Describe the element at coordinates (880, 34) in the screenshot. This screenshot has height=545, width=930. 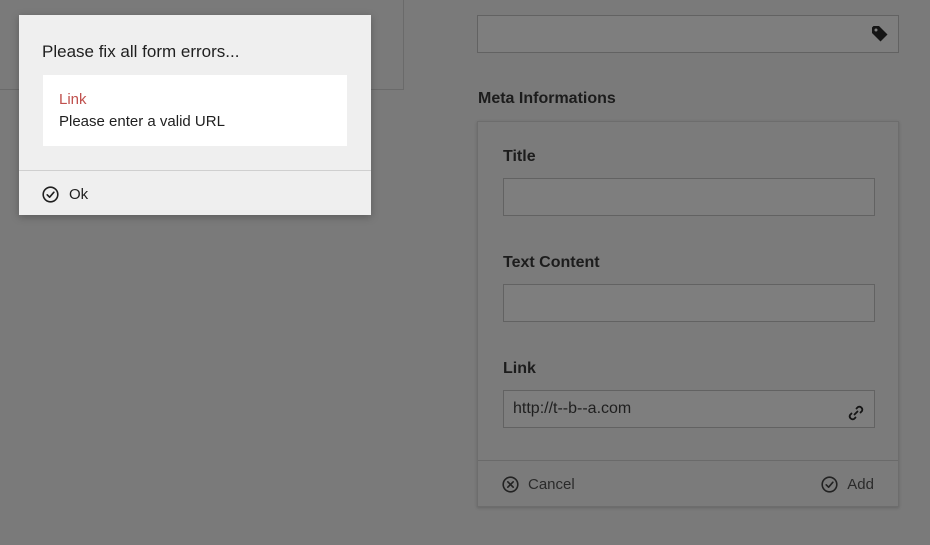
I see `tag-icon` at that location.